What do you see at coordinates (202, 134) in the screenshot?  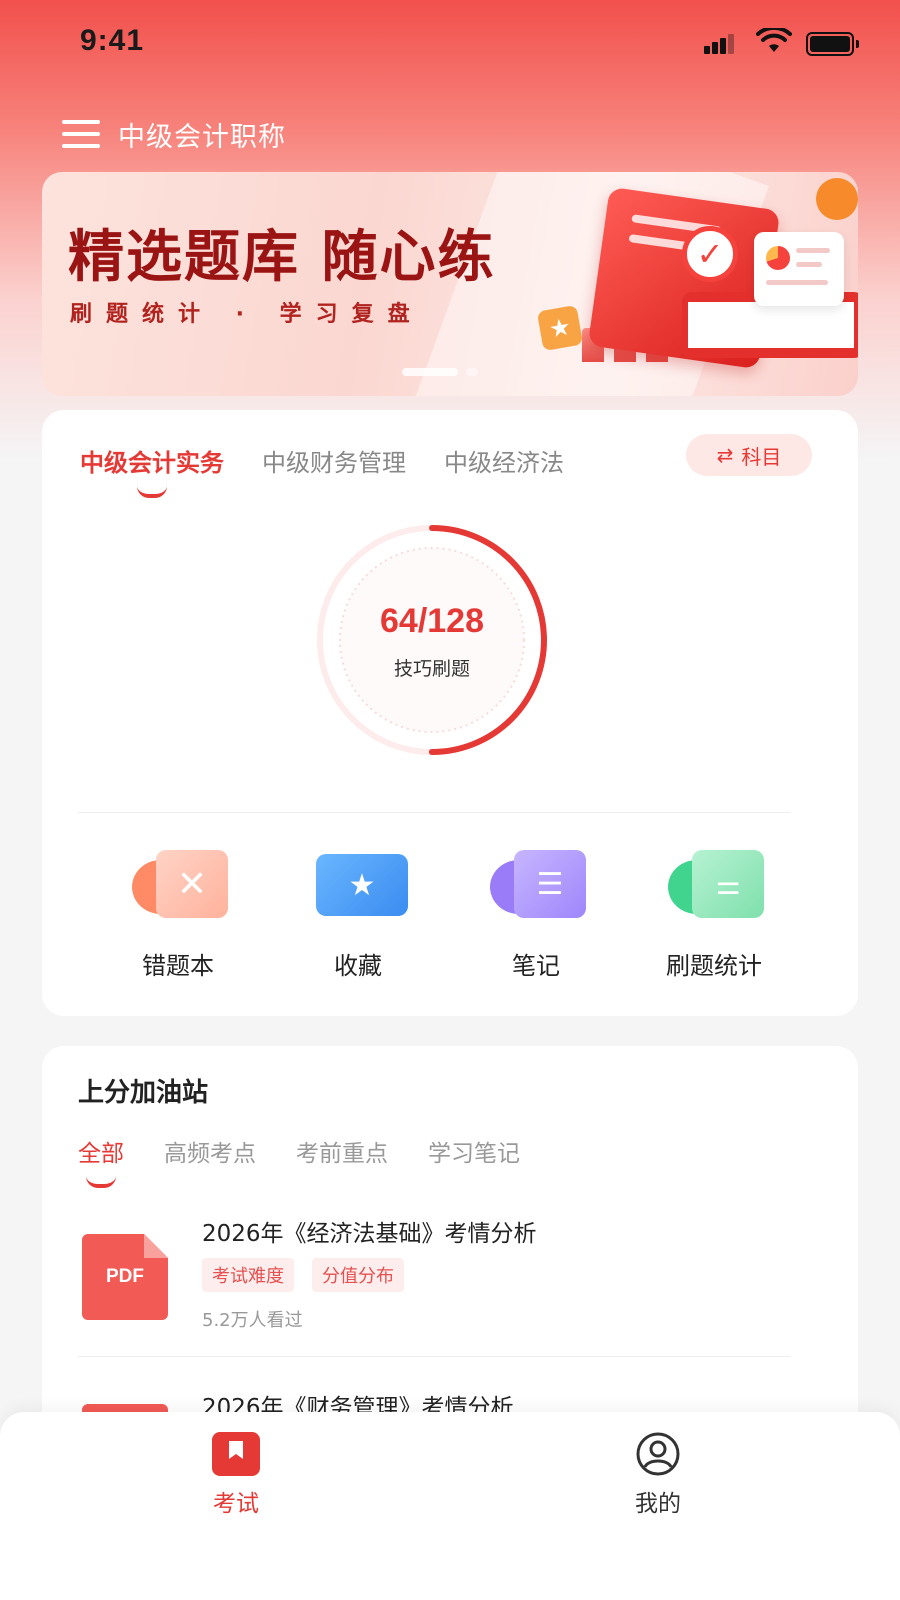 I see `exam-title: 中级会计职称` at bounding box center [202, 134].